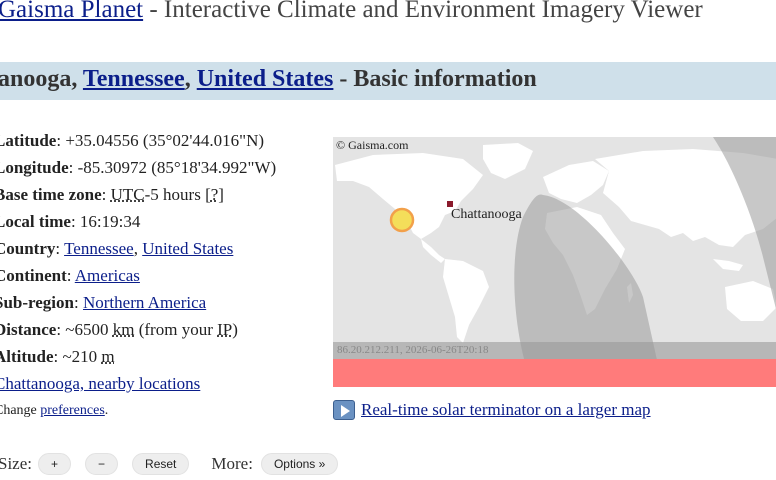 The image size is (776, 480). I want to click on country-link: United States, so click(265, 79).